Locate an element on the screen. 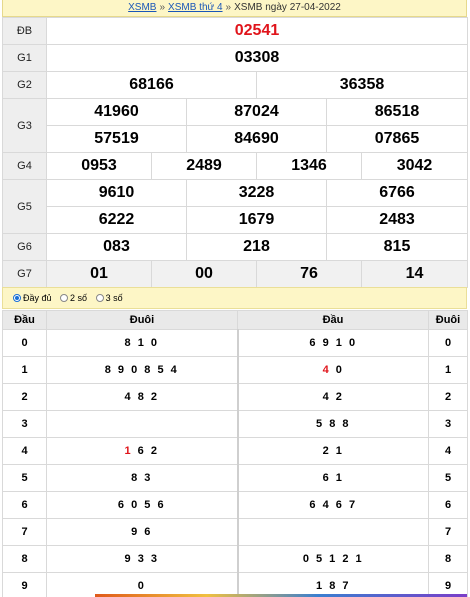 The height and width of the screenshot is (597, 470). prize-row-g2: G2 68166 36358 is located at coordinates (235, 85).